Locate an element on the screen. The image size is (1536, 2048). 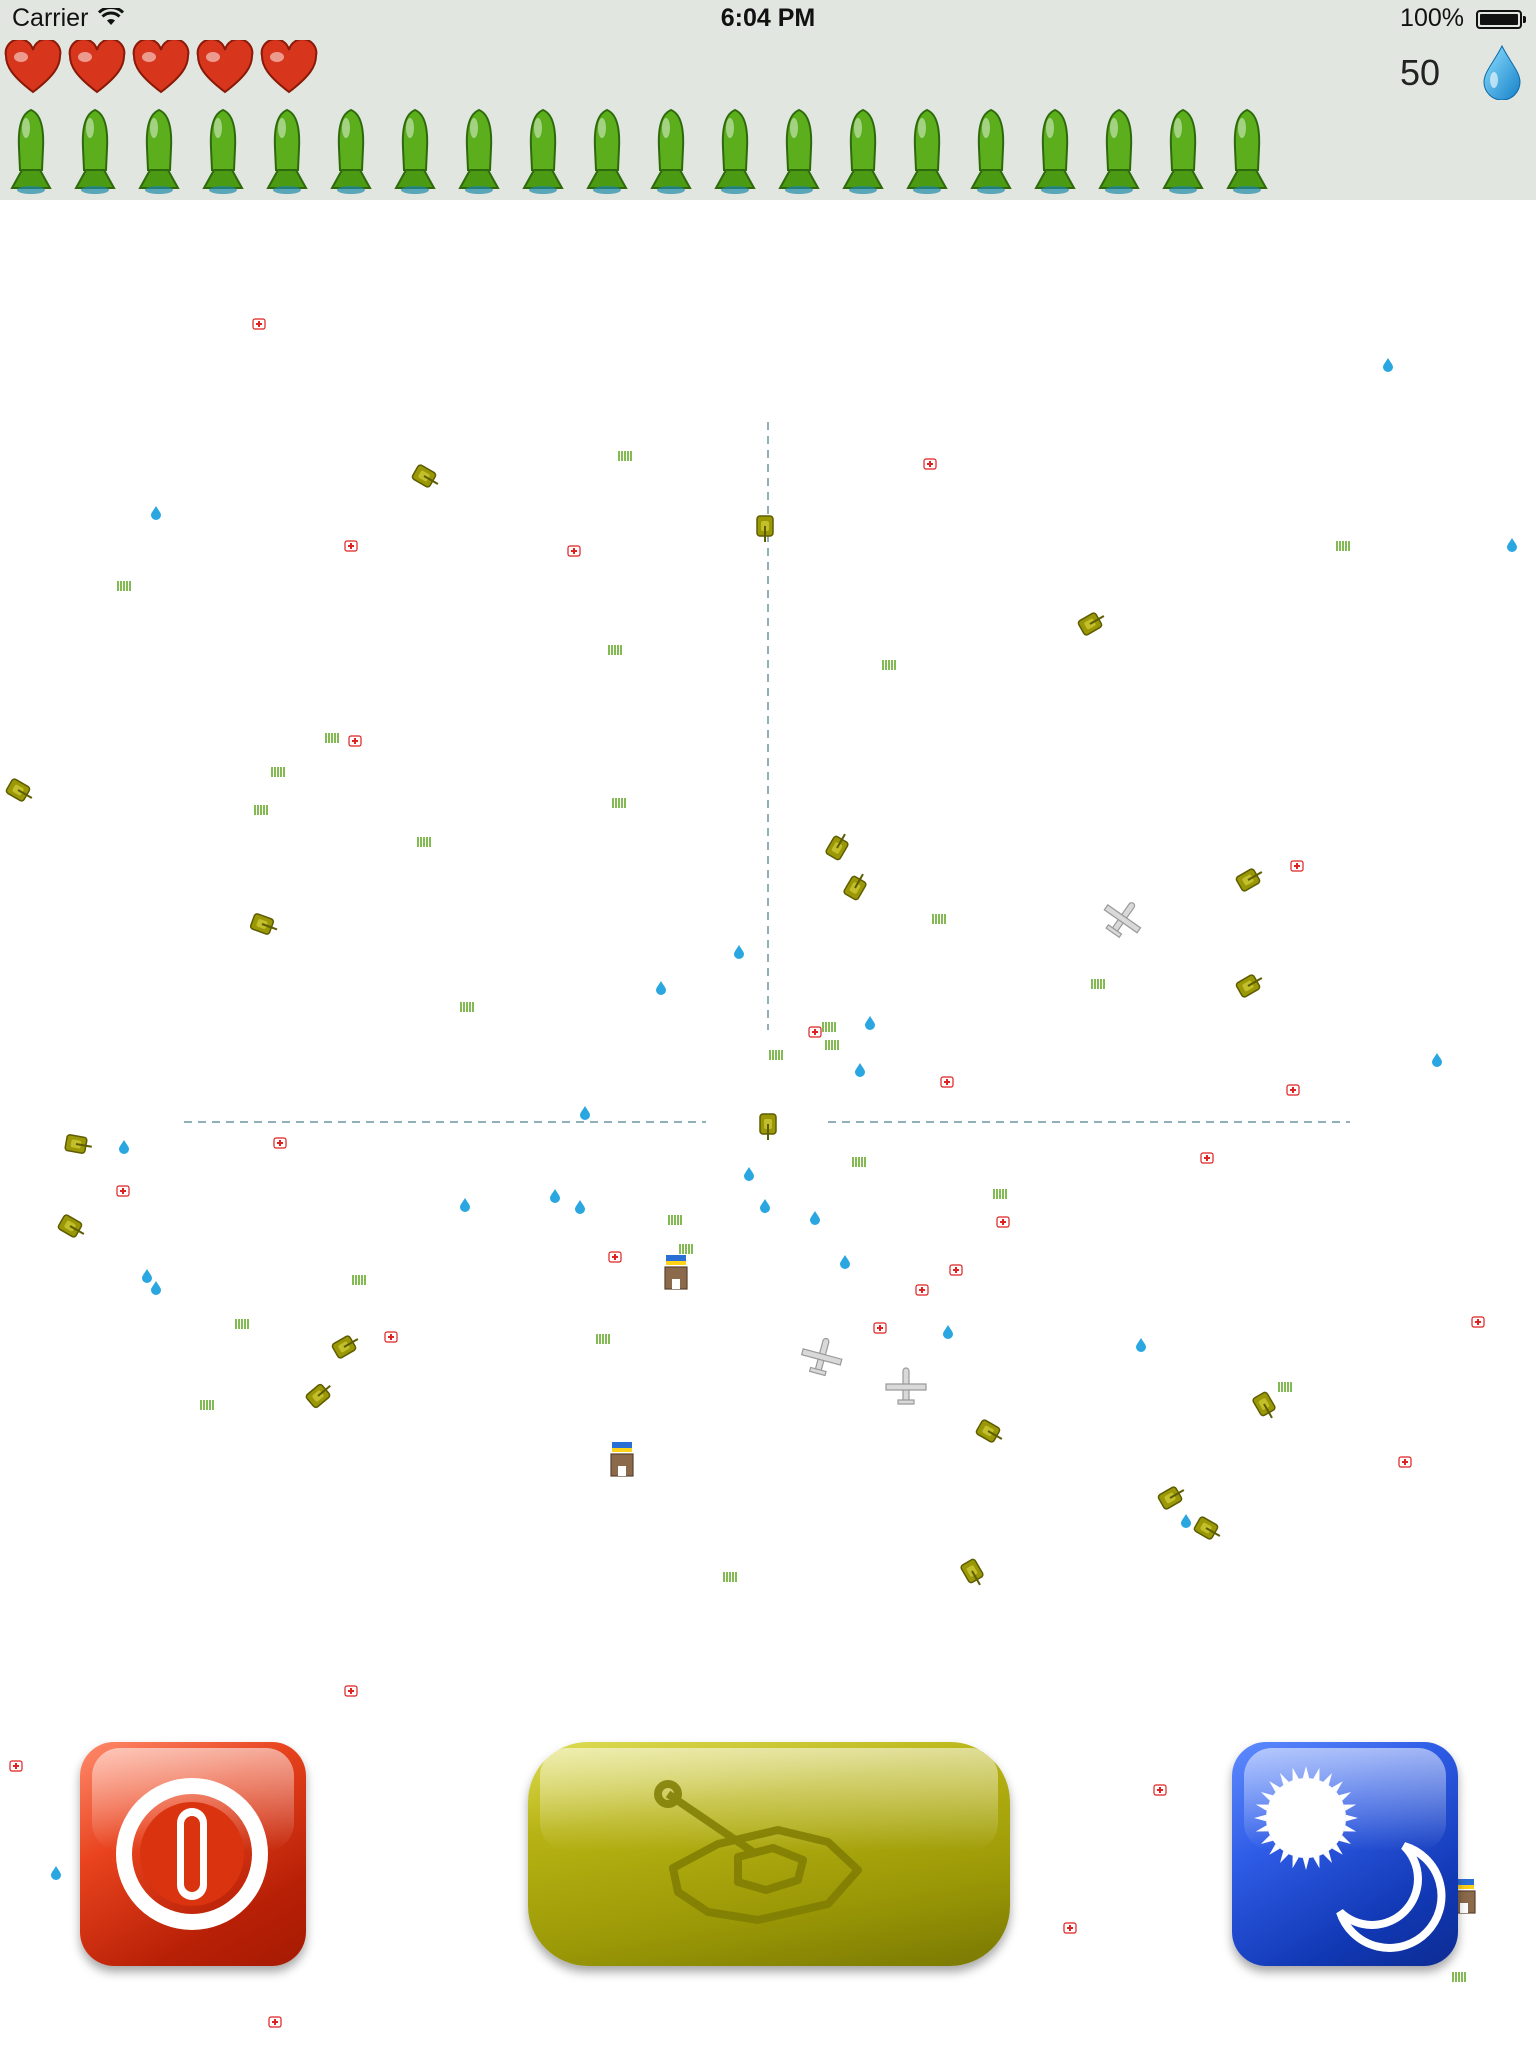
clock: 6:04 PM is located at coordinates (768, 18).